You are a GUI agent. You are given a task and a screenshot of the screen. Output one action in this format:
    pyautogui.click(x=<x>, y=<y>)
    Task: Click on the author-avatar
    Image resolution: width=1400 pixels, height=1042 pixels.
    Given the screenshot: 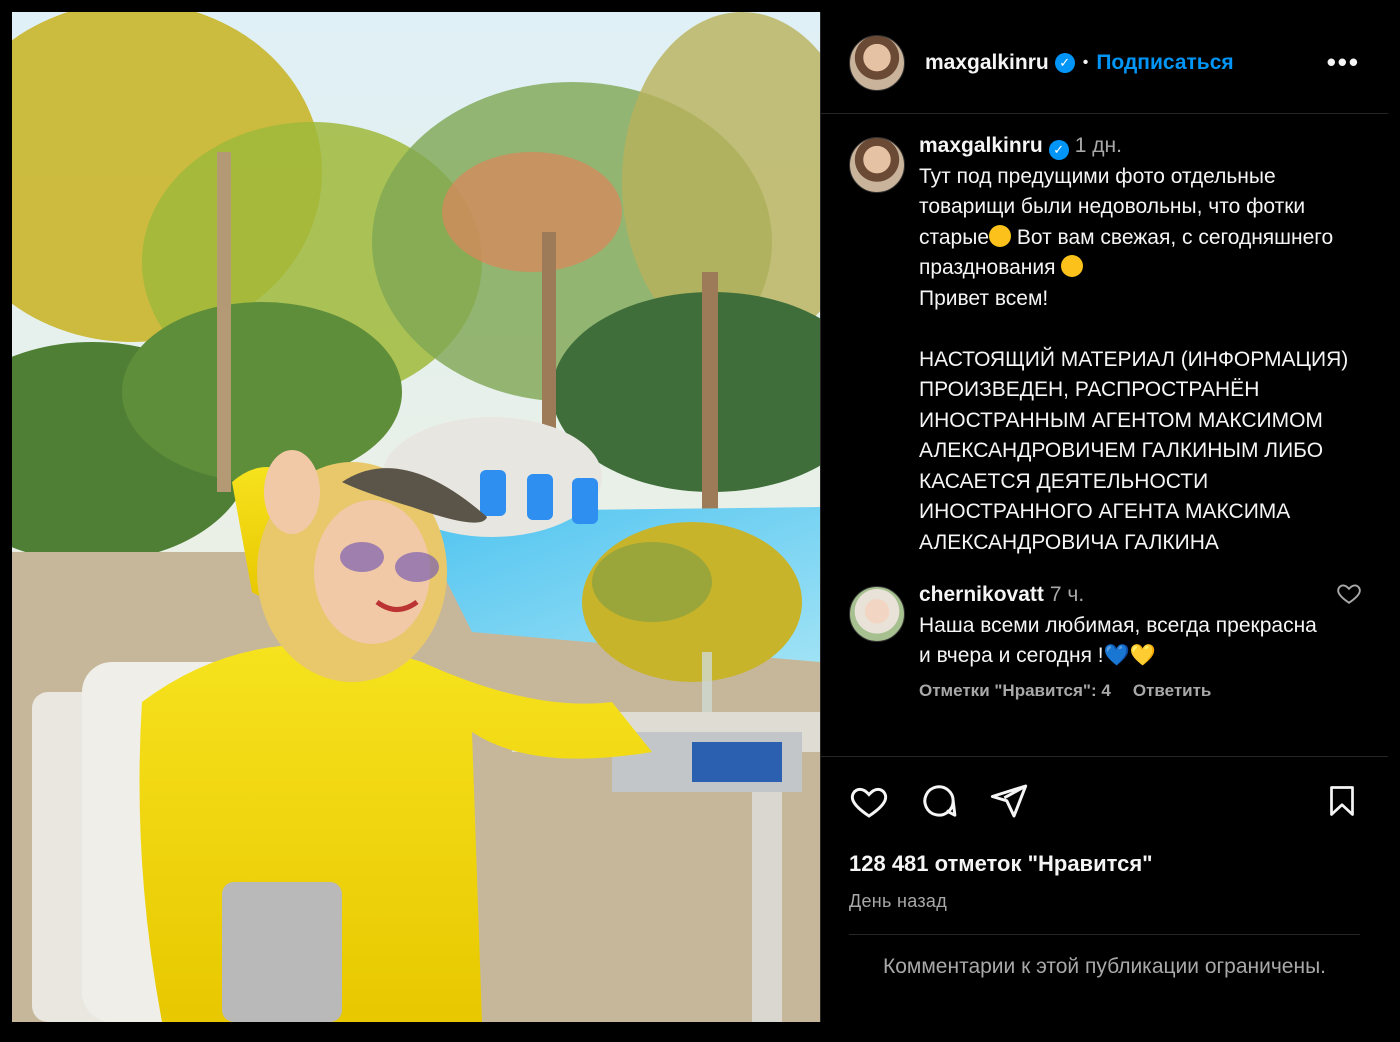 What is the action you would take?
    pyautogui.click(x=877, y=62)
    